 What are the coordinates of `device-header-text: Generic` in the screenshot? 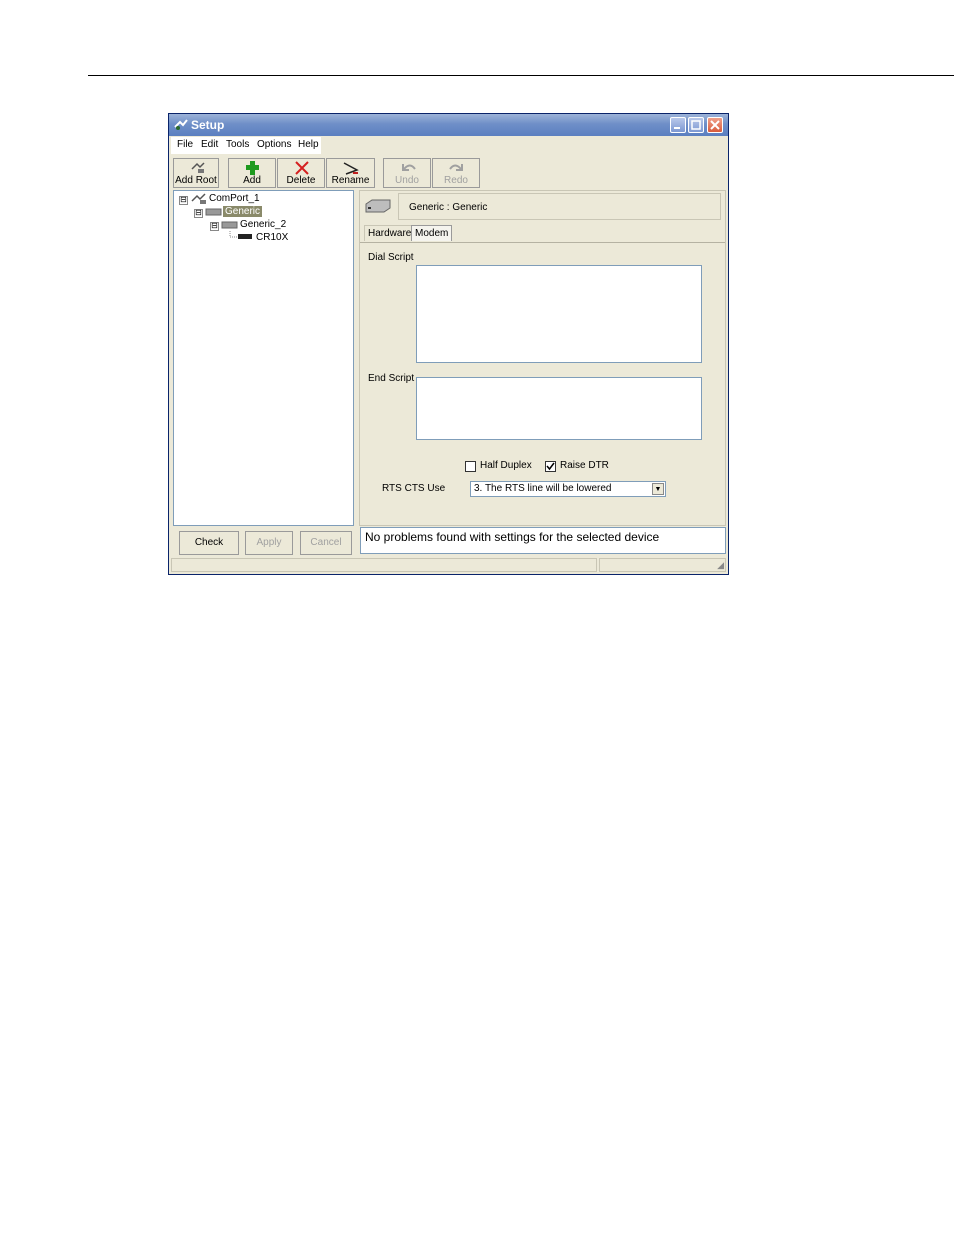 It's located at (448, 207).